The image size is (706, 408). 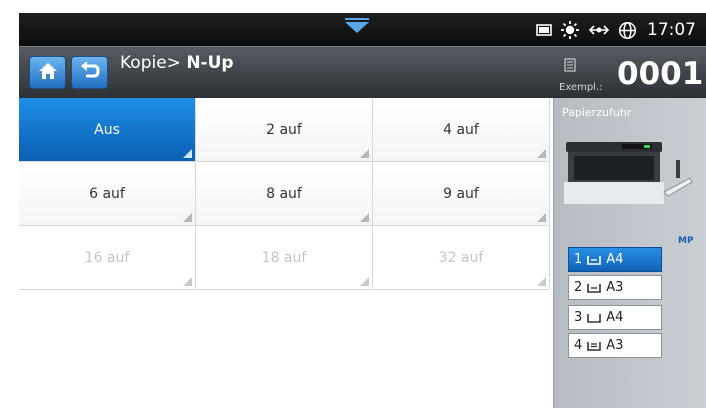 I want to click on eco-sun-icon, so click(x=570, y=30).